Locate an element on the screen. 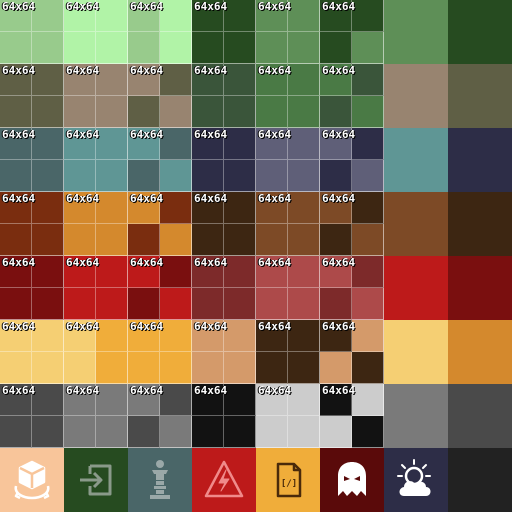 This screenshot has height=512, width=512. code-file-icon: [/] is located at coordinates (288, 480).